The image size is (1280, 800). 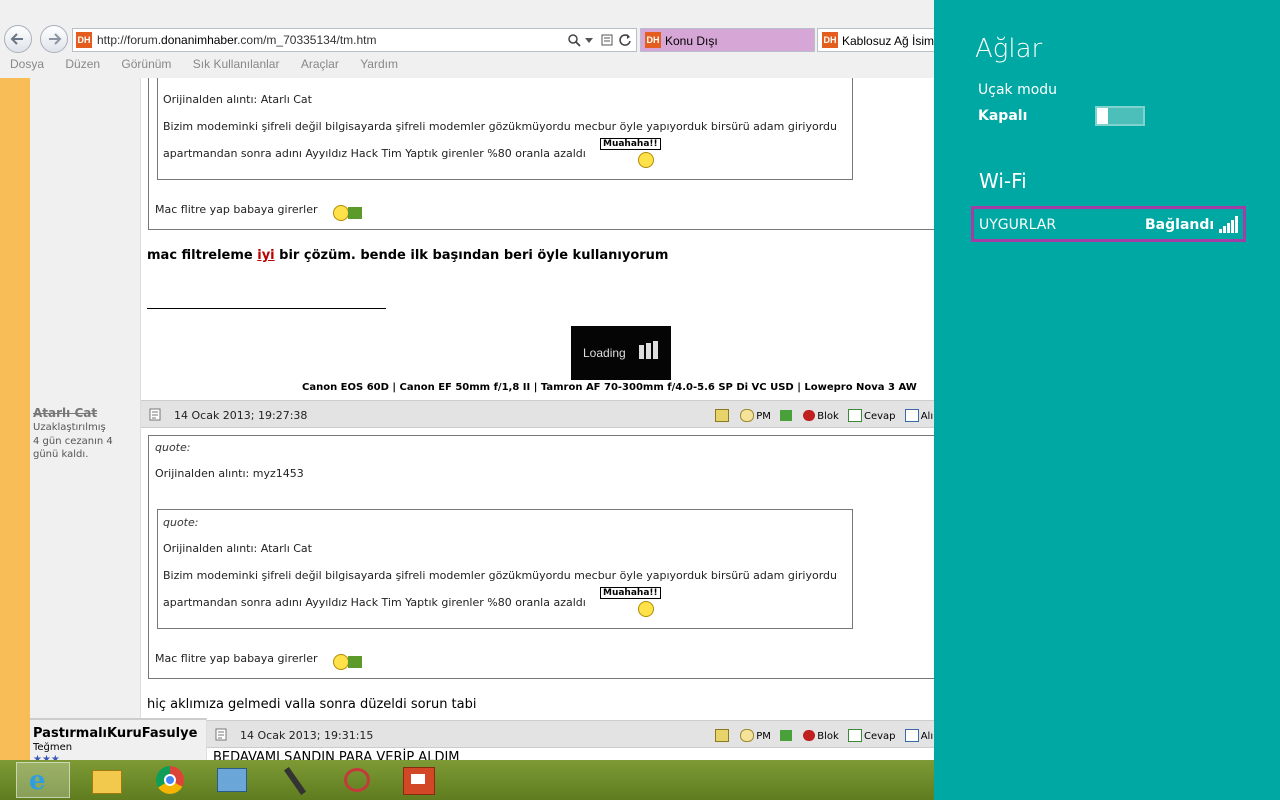 I want to click on snipping-tool-icon, so click(x=357, y=780).